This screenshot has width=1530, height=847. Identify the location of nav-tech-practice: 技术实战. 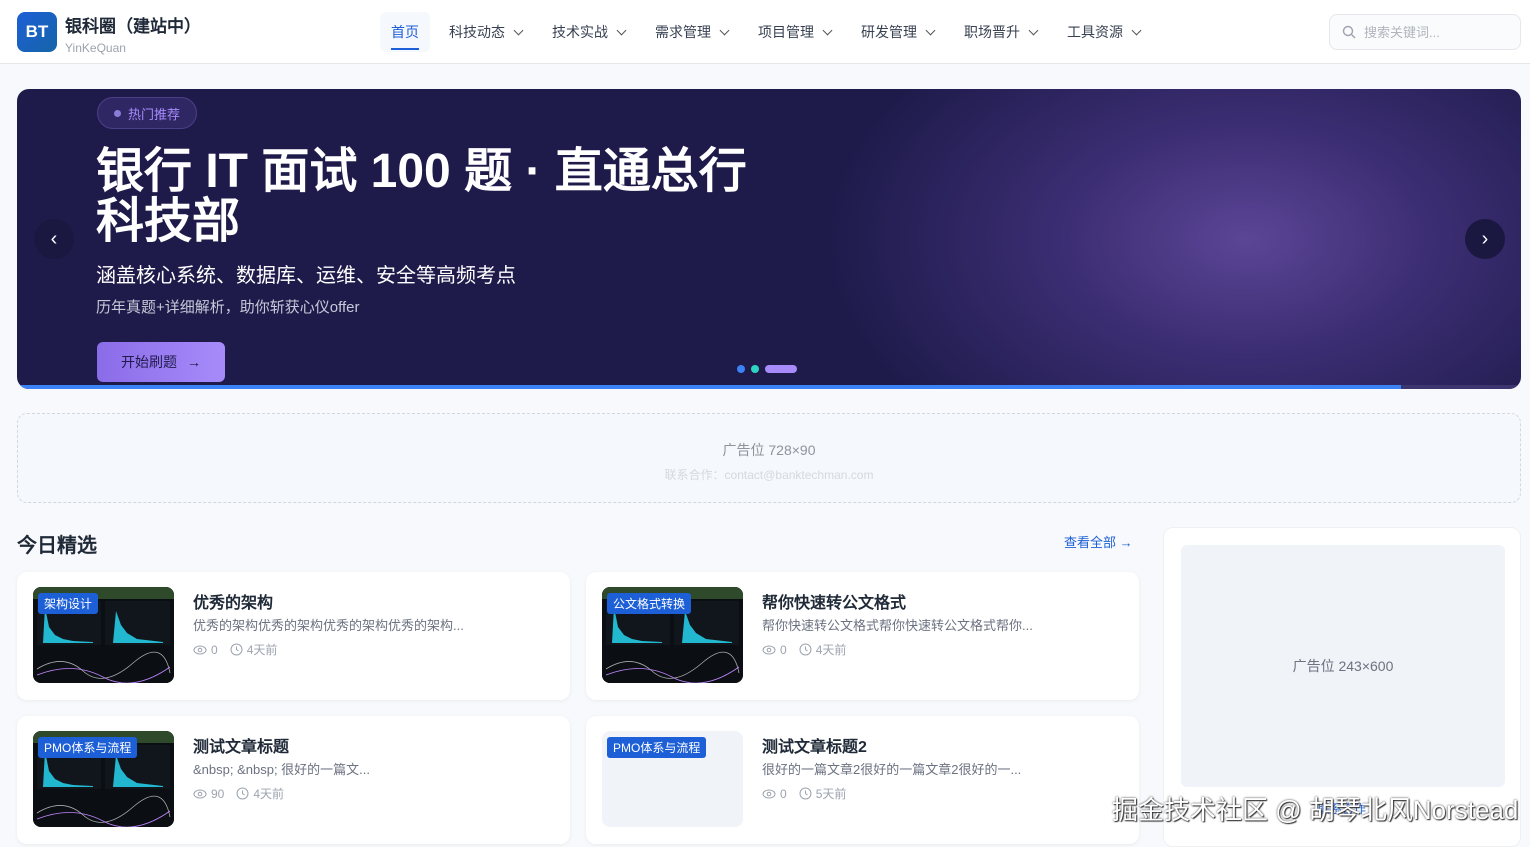
(588, 32).